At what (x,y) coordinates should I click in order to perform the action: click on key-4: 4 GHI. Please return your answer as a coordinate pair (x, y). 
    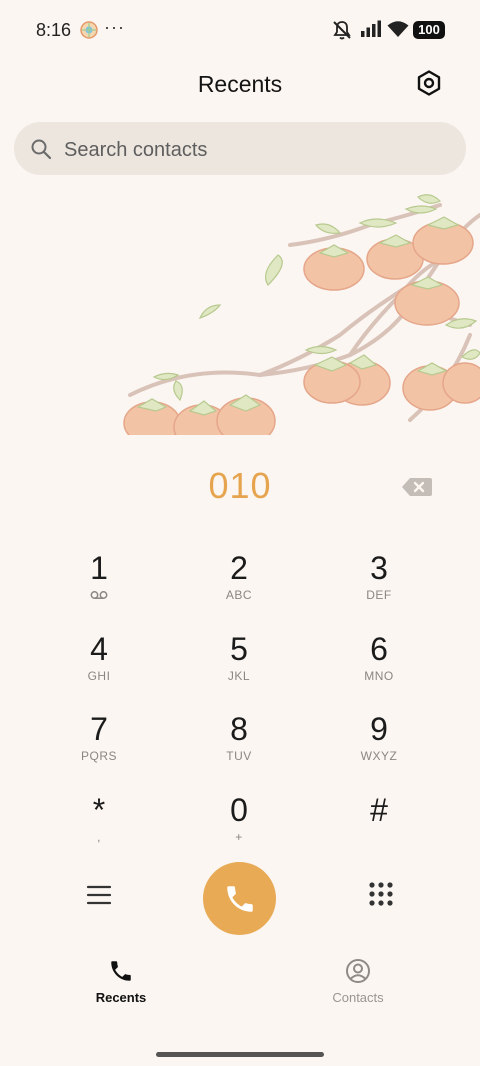
    Looking at the image, I should click on (99, 664).